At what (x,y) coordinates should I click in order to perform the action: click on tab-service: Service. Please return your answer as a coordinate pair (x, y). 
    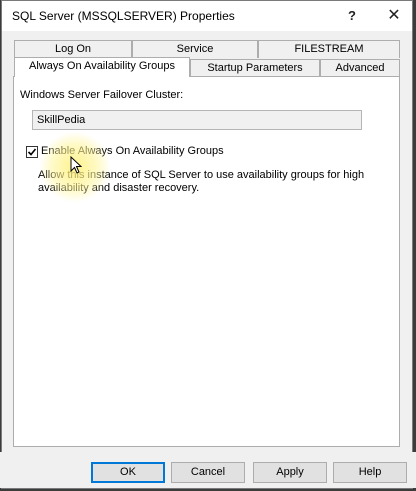
    Looking at the image, I should click on (195, 49).